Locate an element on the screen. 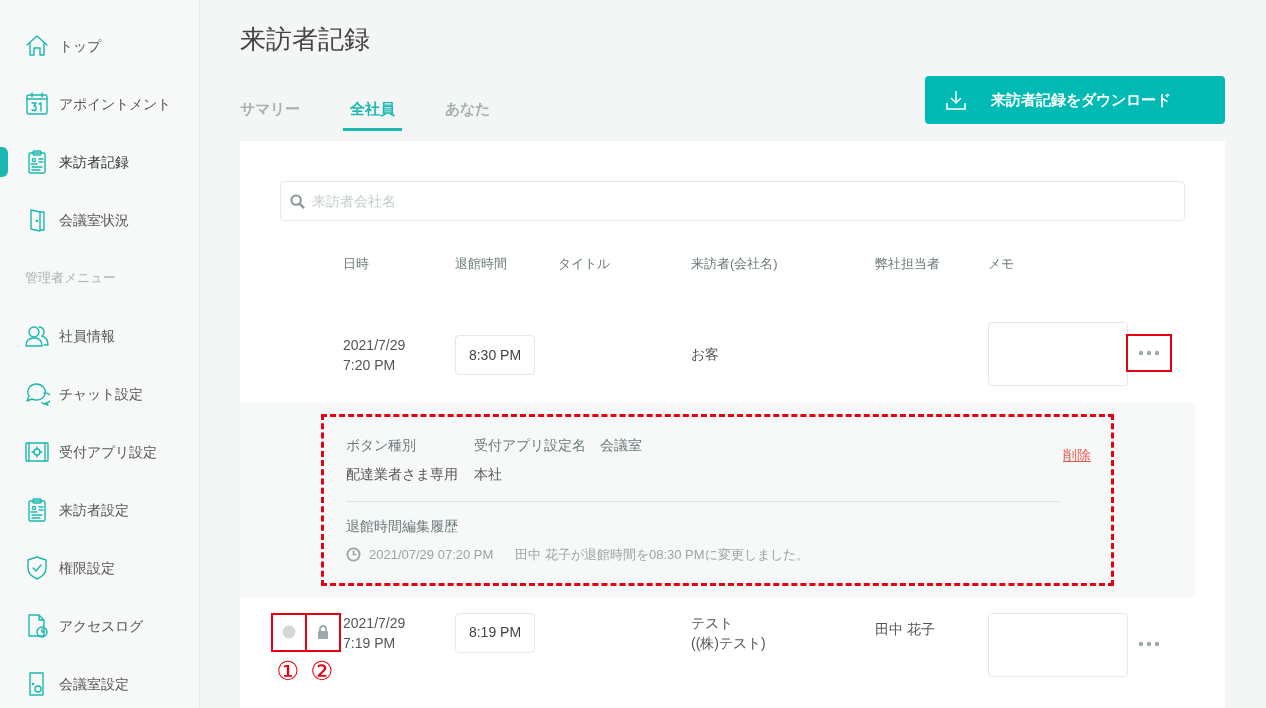  sidebar-item: チャット設定 is located at coordinates (83, 394).